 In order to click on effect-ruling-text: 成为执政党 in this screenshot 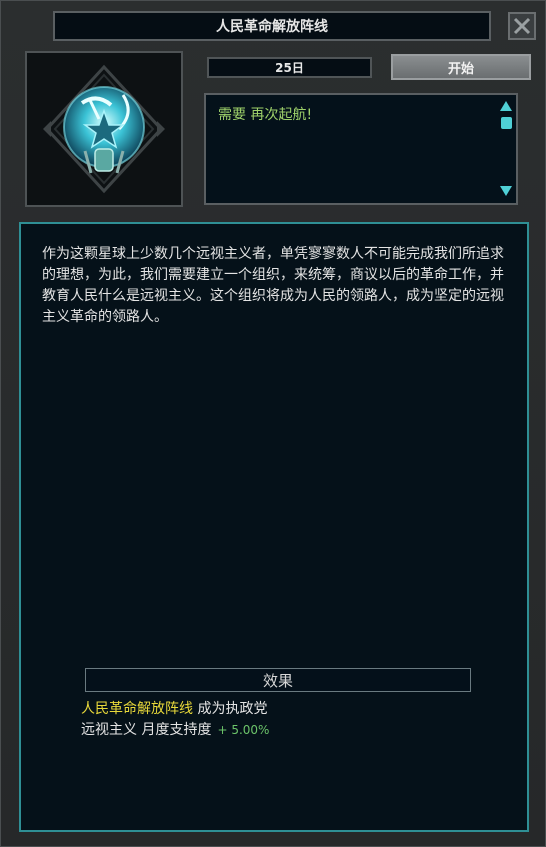, I will do `click(230, 709)`.